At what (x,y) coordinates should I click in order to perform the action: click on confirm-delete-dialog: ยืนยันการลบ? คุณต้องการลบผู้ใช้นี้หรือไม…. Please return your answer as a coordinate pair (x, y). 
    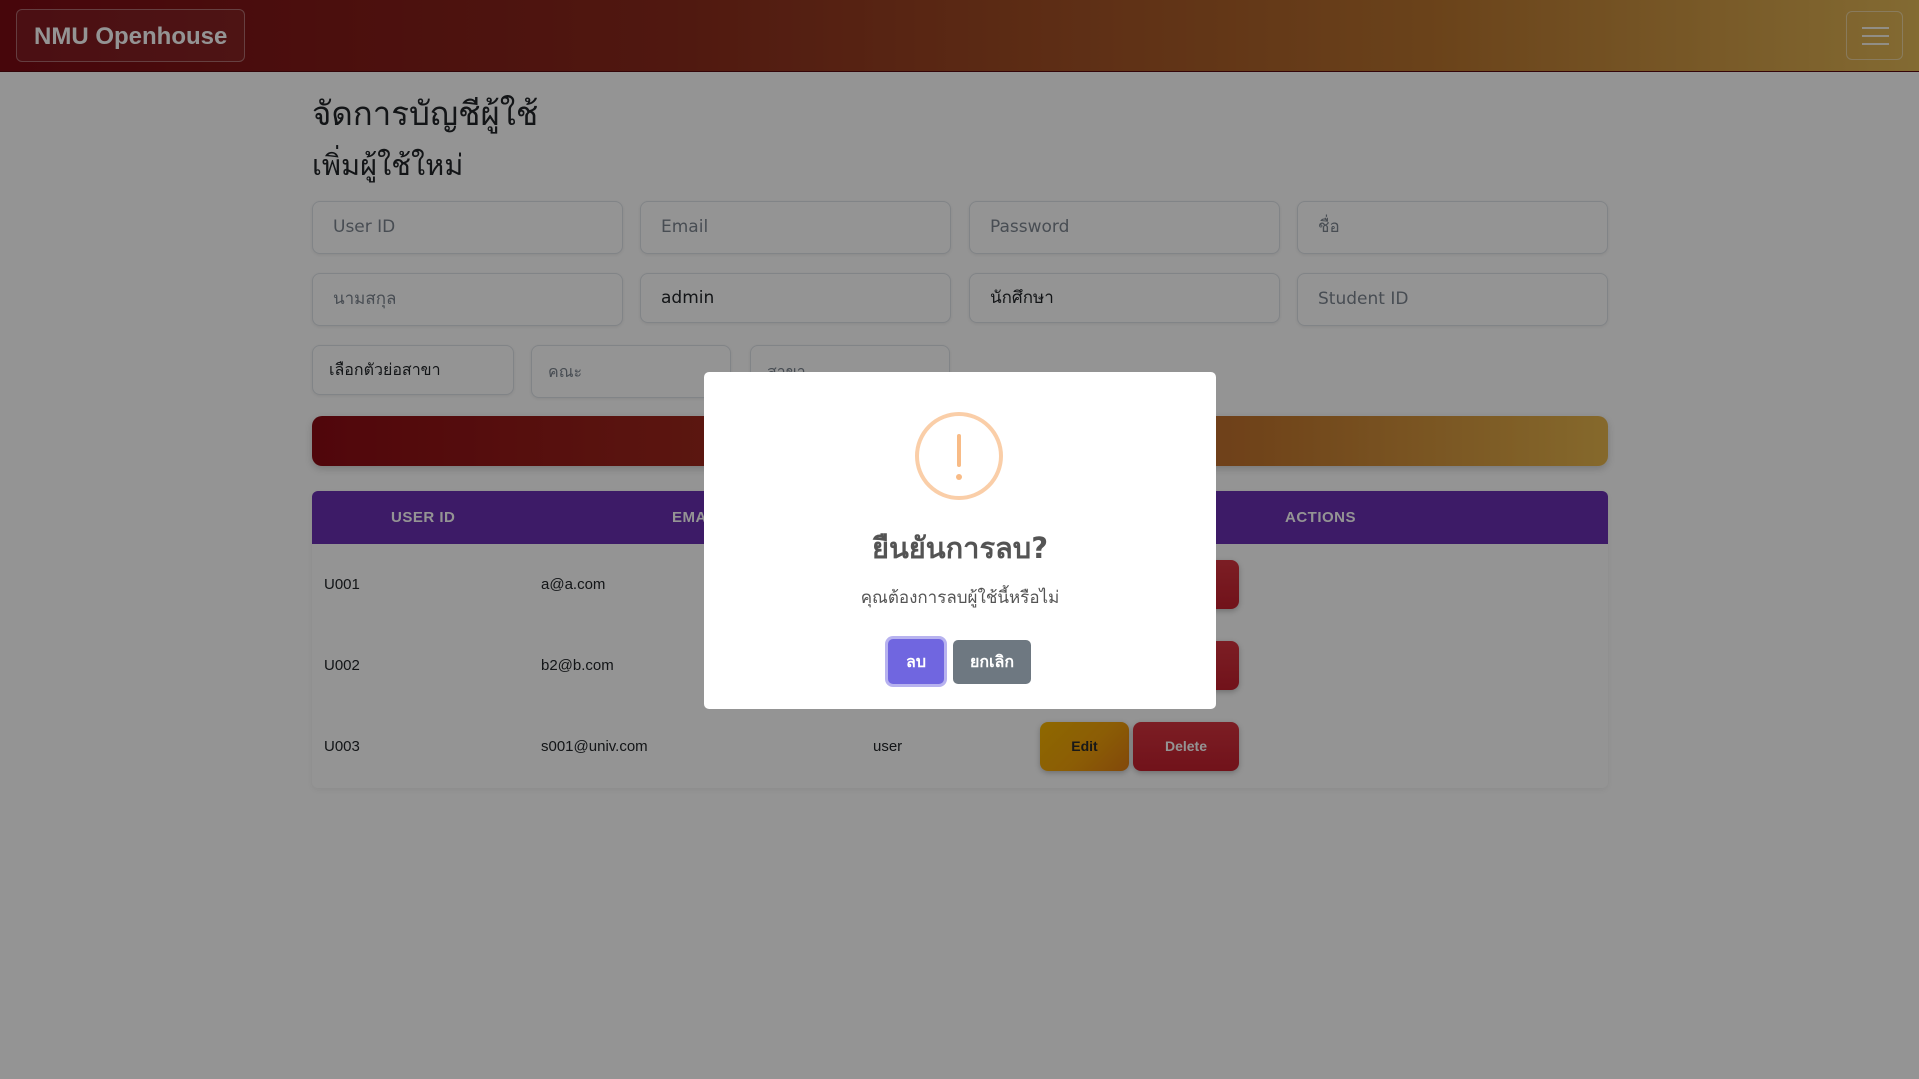
    Looking at the image, I should click on (960, 540).